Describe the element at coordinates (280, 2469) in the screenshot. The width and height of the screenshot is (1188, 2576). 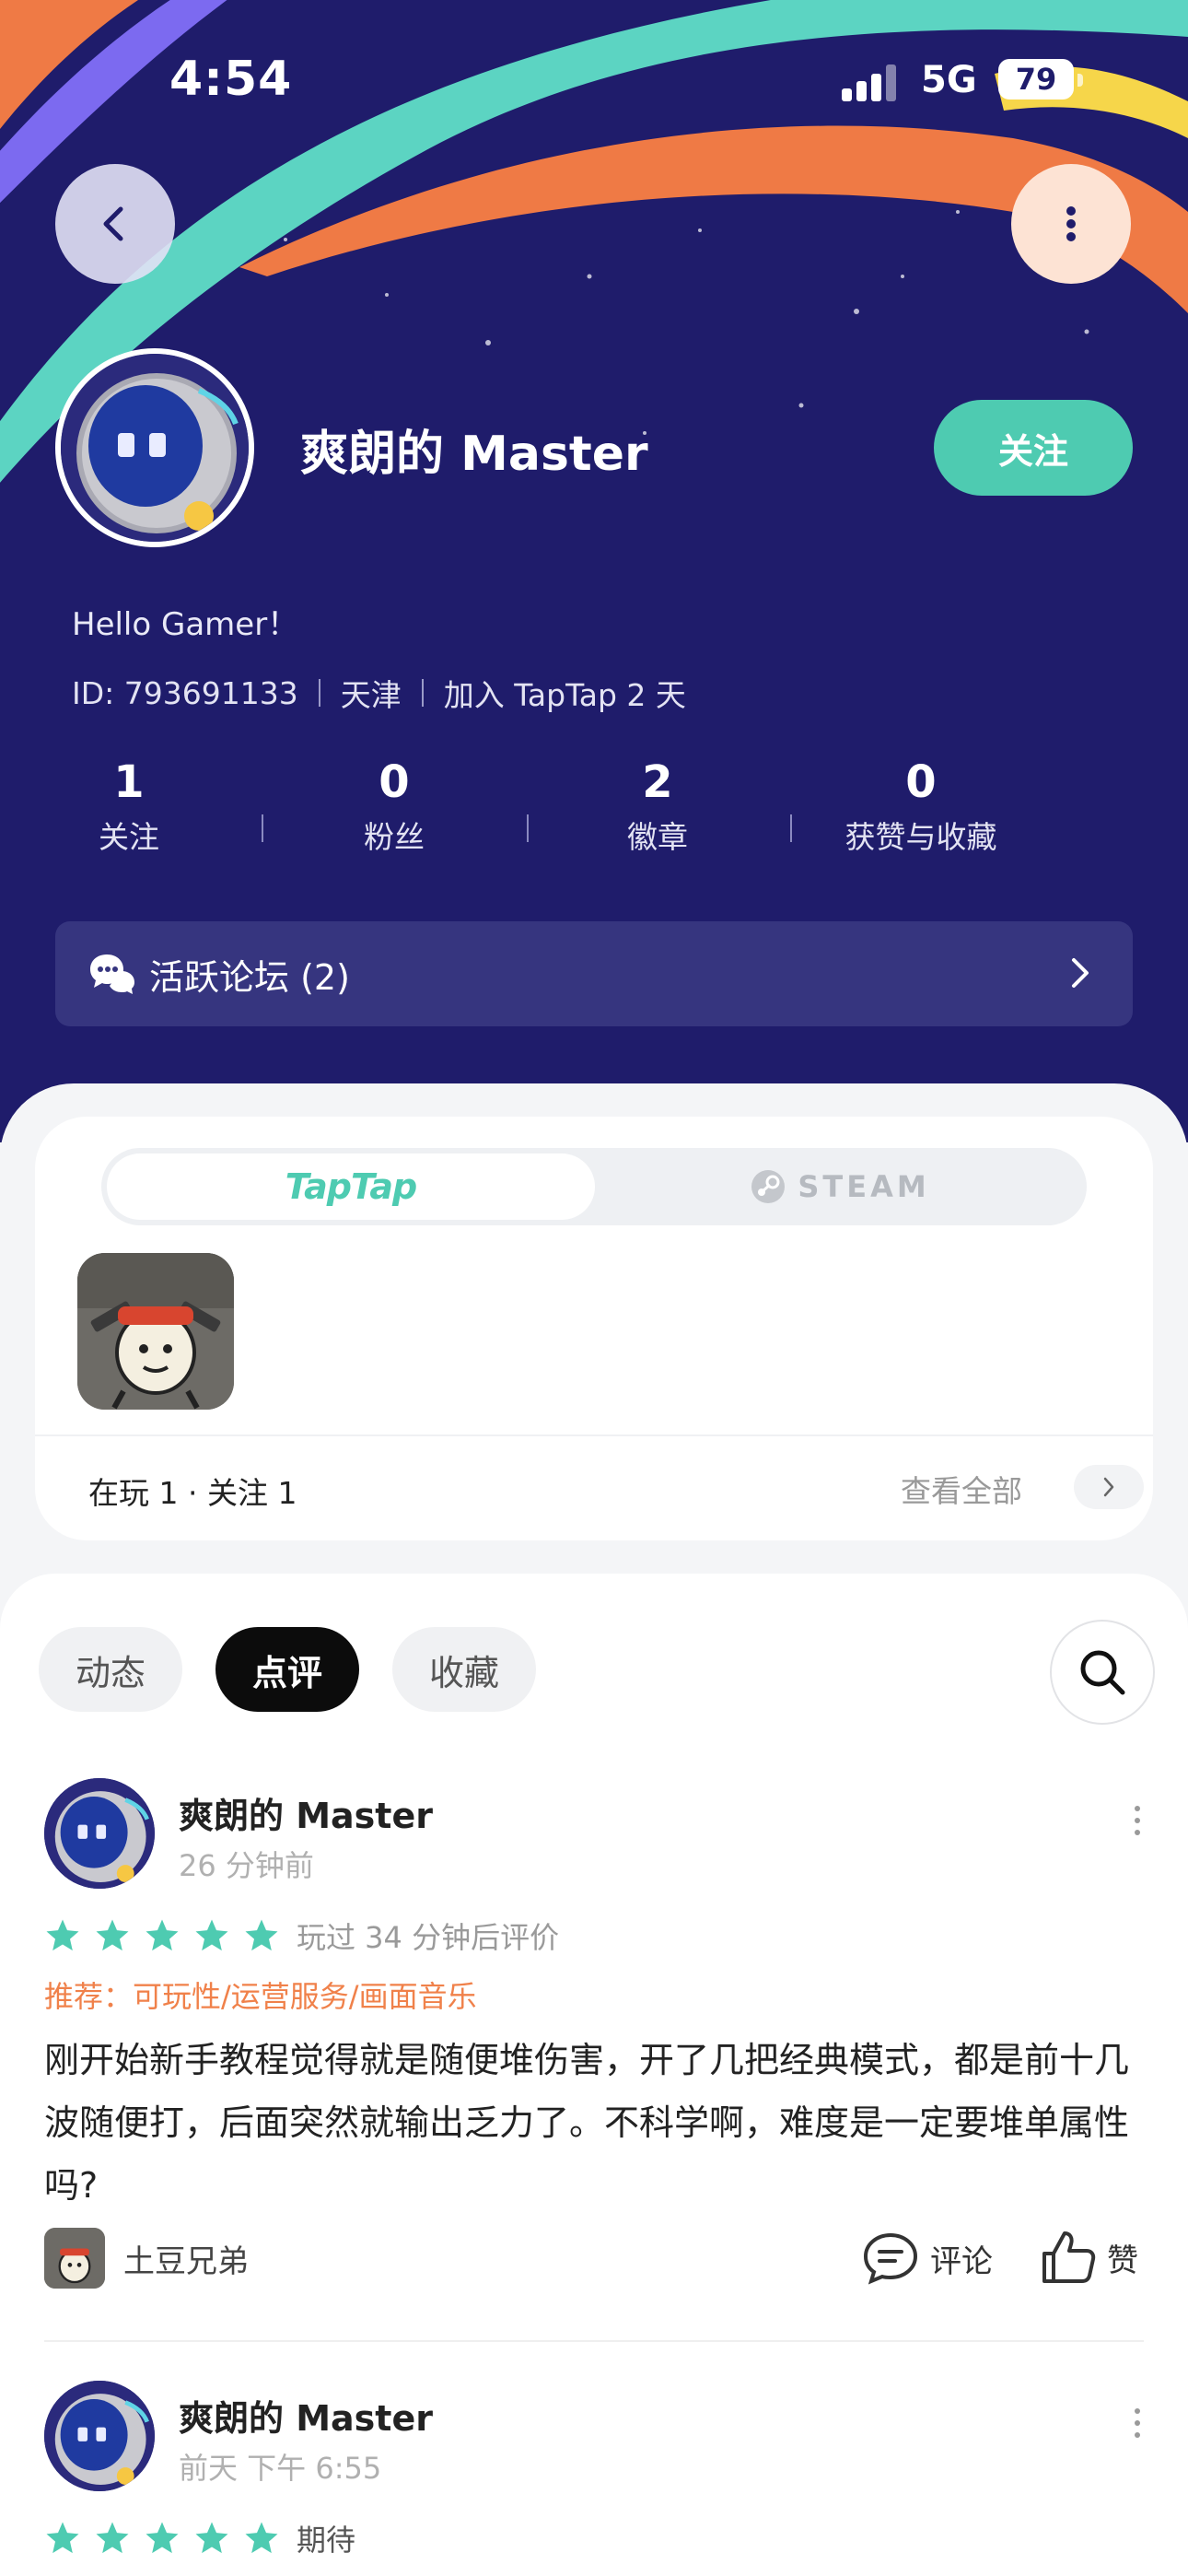
I see `post-time: 前天 下午 6:55` at that location.